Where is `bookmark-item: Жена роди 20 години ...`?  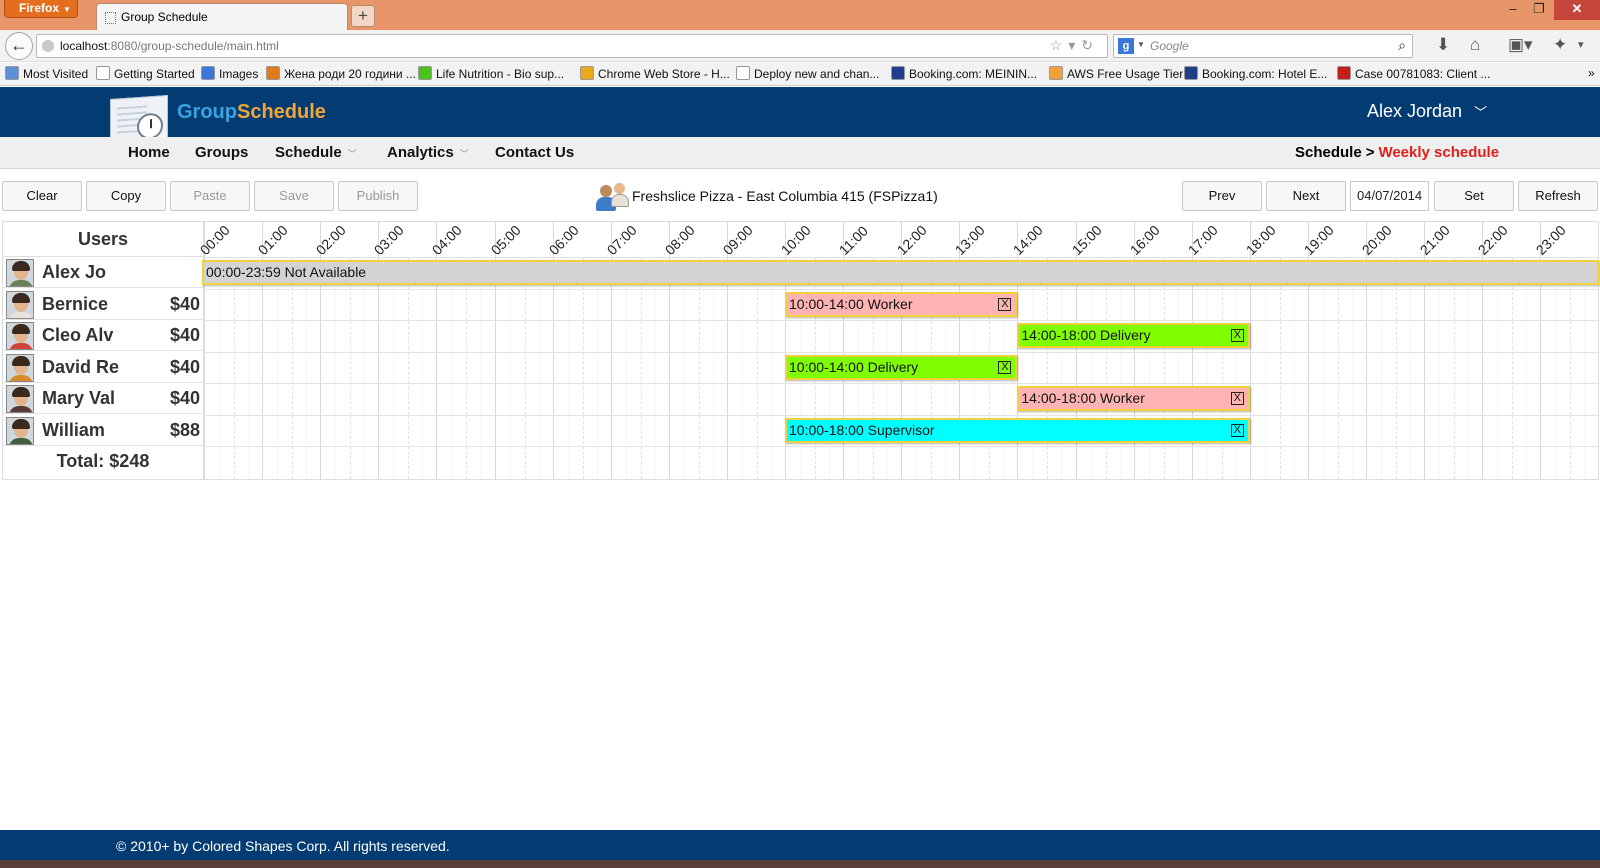
bookmark-item: Жена роди 20 години ... is located at coordinates (341, 73).